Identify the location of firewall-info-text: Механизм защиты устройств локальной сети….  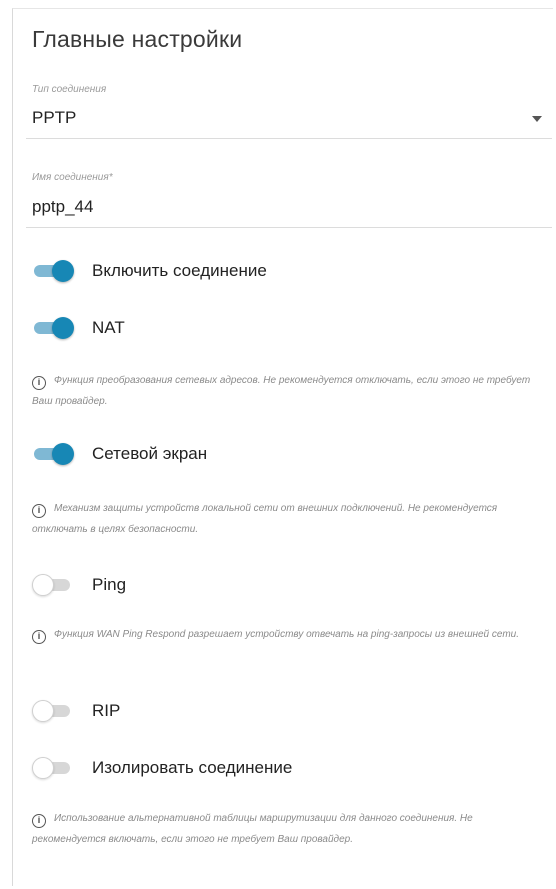
(265, 519).